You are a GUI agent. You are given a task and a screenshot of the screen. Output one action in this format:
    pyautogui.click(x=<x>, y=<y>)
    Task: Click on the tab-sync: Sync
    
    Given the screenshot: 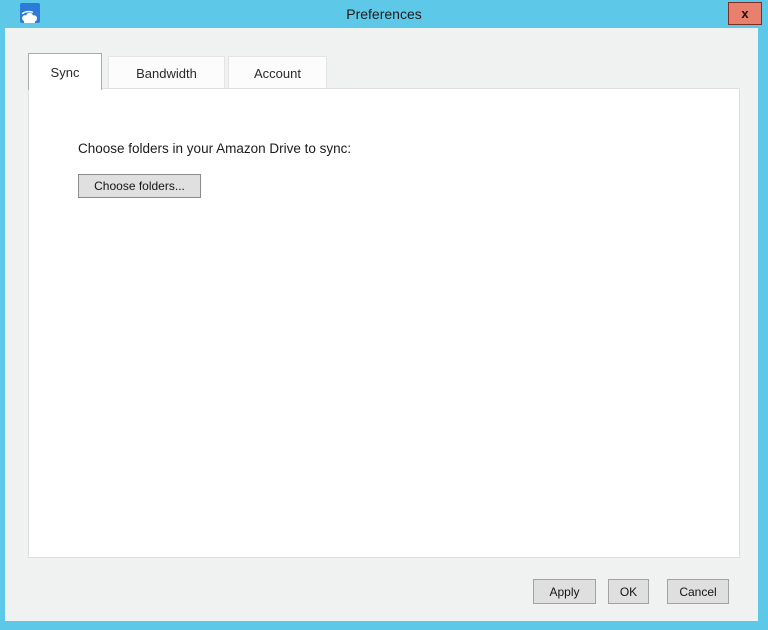 What is the action you would take?
    pyautogui.click(x=65, y=71)
    